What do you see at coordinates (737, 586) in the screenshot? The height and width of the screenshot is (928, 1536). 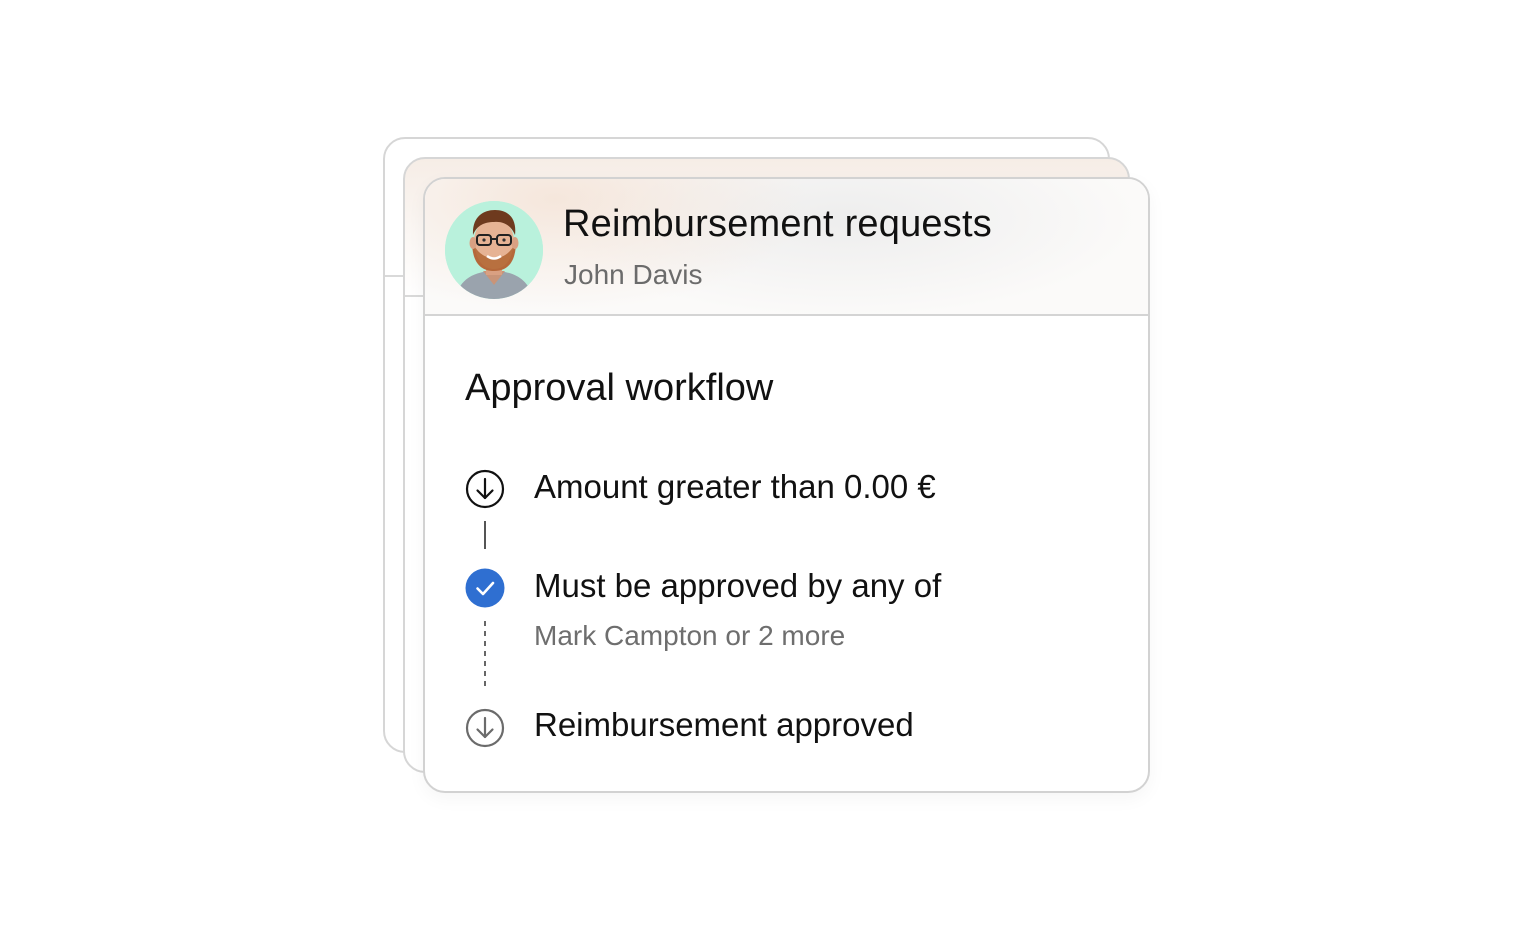 I see `step-approval-label: Must be approved by any of` at bounding box center [737, 586].